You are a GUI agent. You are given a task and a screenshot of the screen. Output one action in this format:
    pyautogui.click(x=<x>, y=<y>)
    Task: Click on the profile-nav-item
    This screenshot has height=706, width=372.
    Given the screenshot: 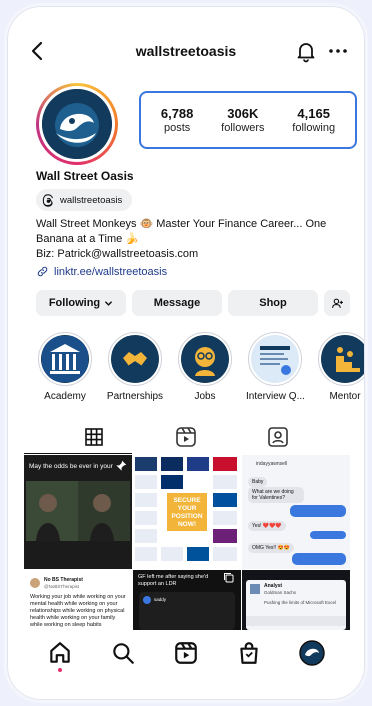 What is the action you would take?
    pyautogui.click(x=312, y=653)
    